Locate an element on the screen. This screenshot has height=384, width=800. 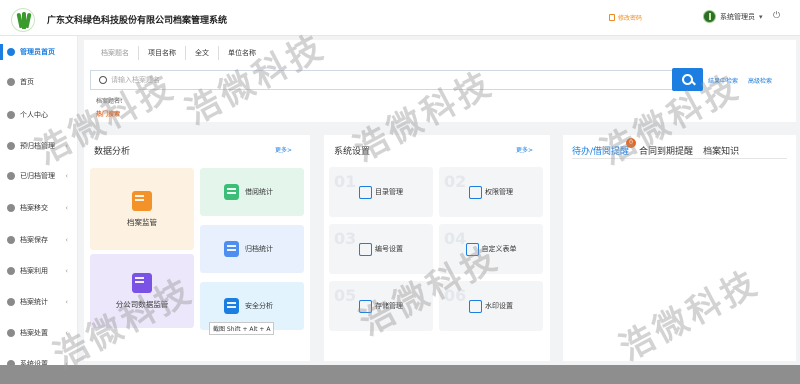
sidebar-item-home: 首页 is located at coordinates (39, 82).